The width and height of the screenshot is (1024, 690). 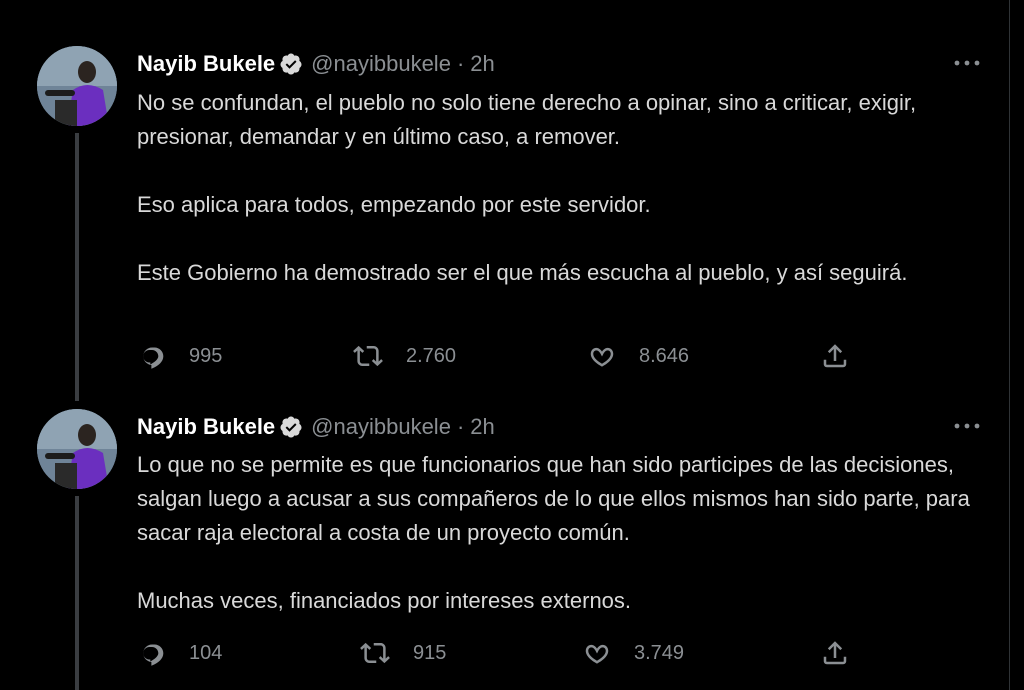 I want to click on reply-button: 104, so click(x=179, y=653).